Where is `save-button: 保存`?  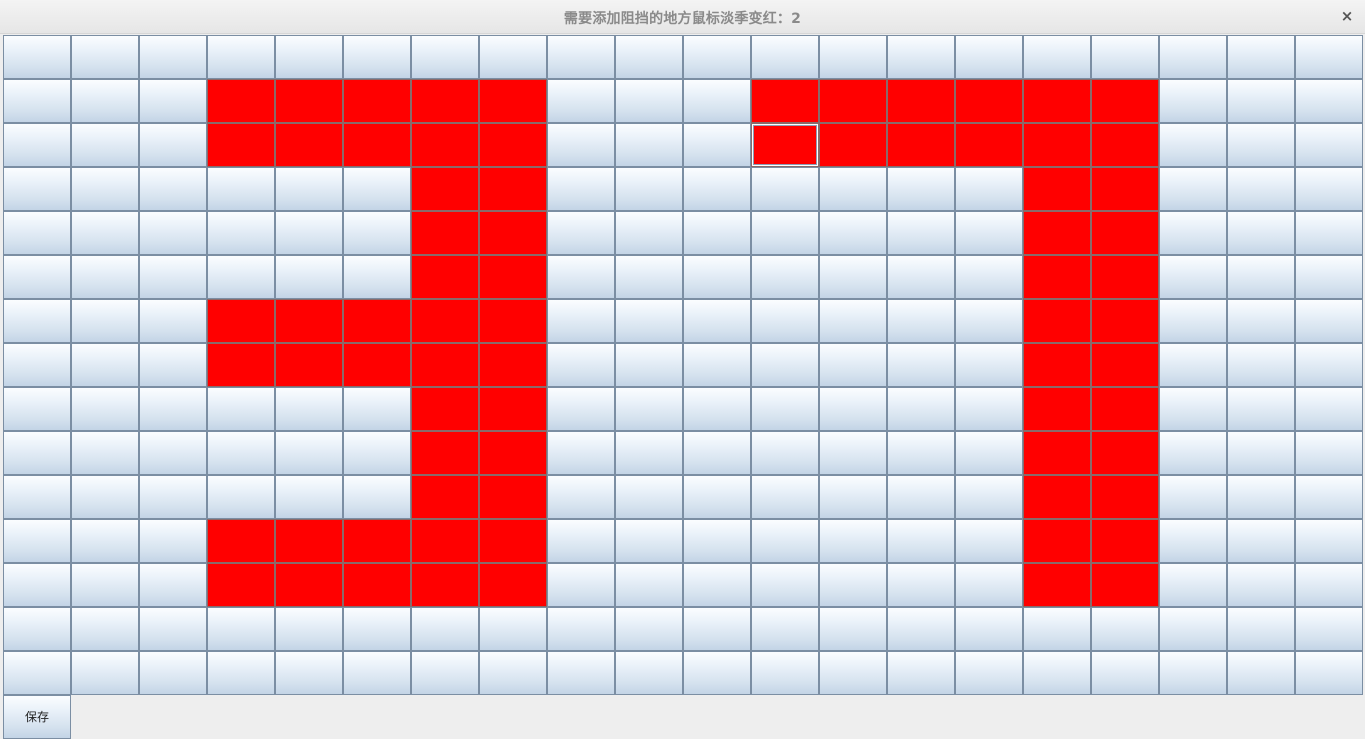
save-button: 保存 is located at coordinates (37, 717).